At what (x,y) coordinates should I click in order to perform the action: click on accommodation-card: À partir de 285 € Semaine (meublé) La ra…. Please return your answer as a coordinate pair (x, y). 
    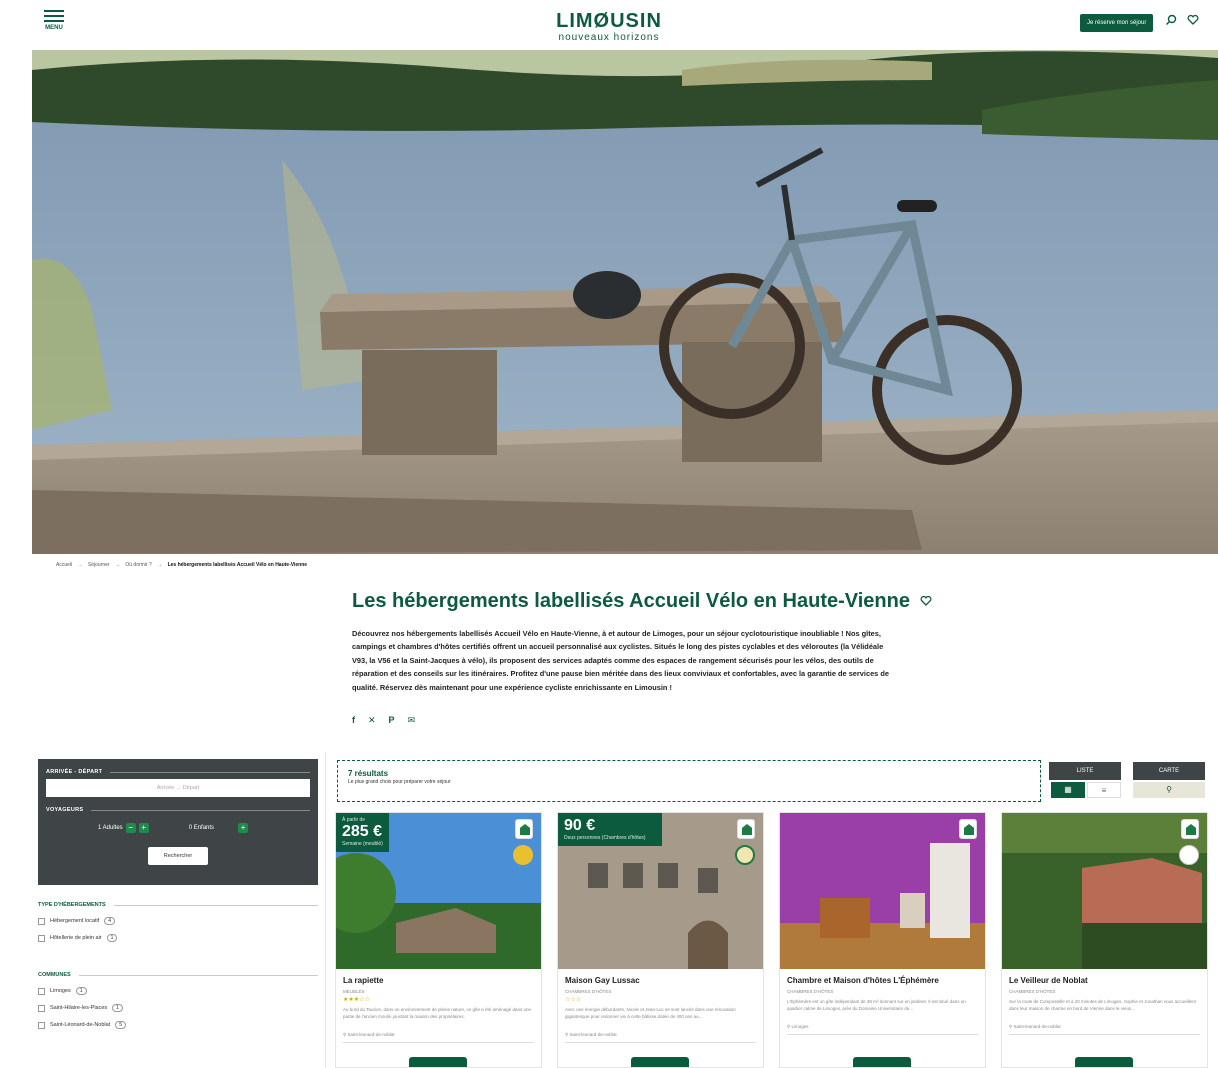
    Looking at the image, I should click on (438, 940).